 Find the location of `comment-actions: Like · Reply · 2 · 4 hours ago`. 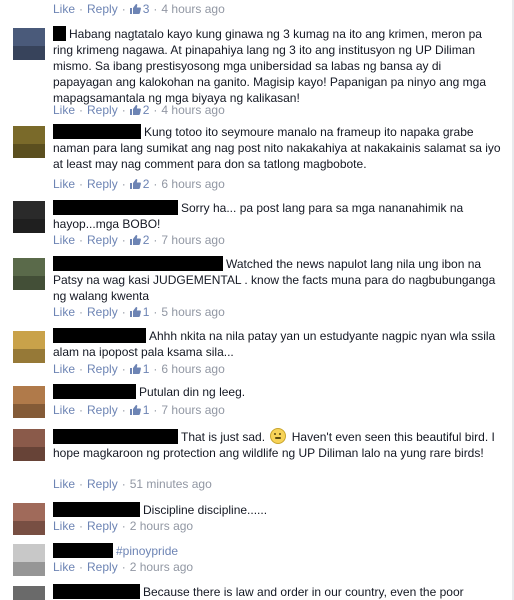

comment-actions: Like · Reply · 2 · 4 hours ago is located at coordinates (139, 110).